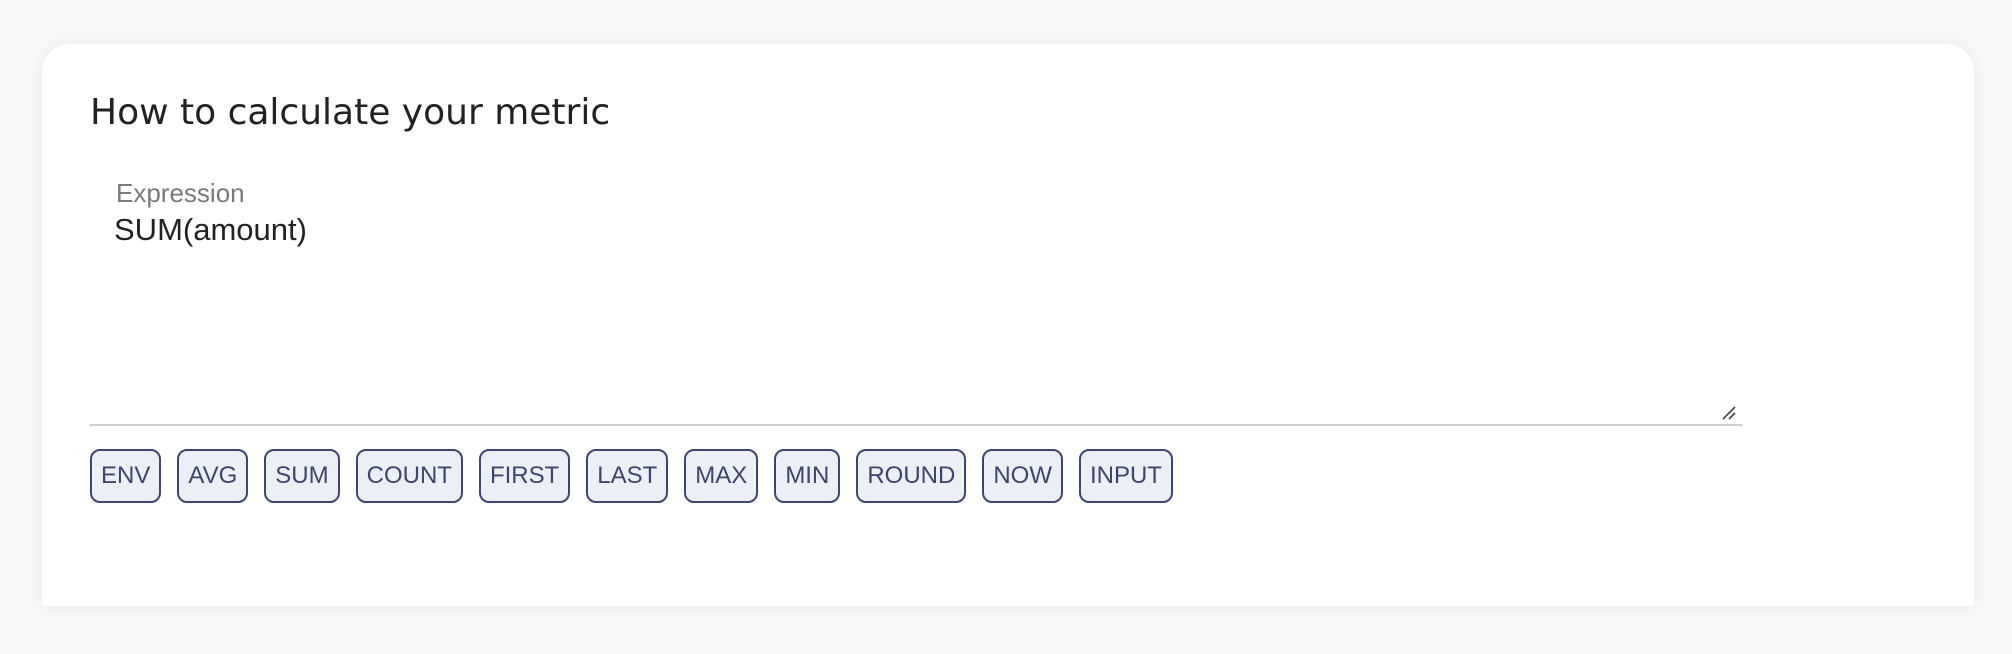  What do you see at coordinates (911, 476) in the screenshot?
I see `function-chip-round: ROUND` at bounding box center [911, 476].